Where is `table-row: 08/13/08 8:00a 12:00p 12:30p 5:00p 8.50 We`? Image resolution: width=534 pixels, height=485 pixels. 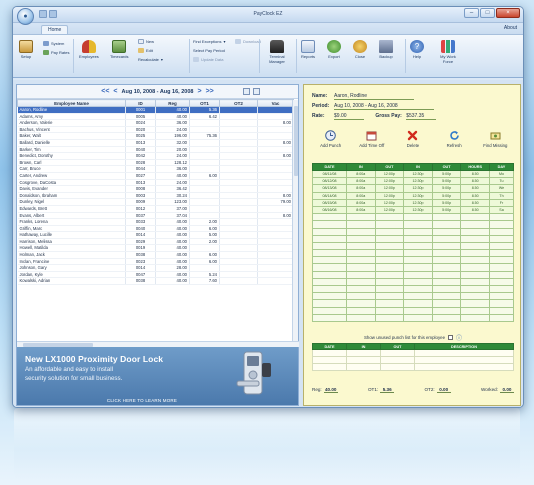
table-row: 08/13/08 8:00a 12:00p 12:30p 5:00p 8.50 We is located at coordinates (413, 188).